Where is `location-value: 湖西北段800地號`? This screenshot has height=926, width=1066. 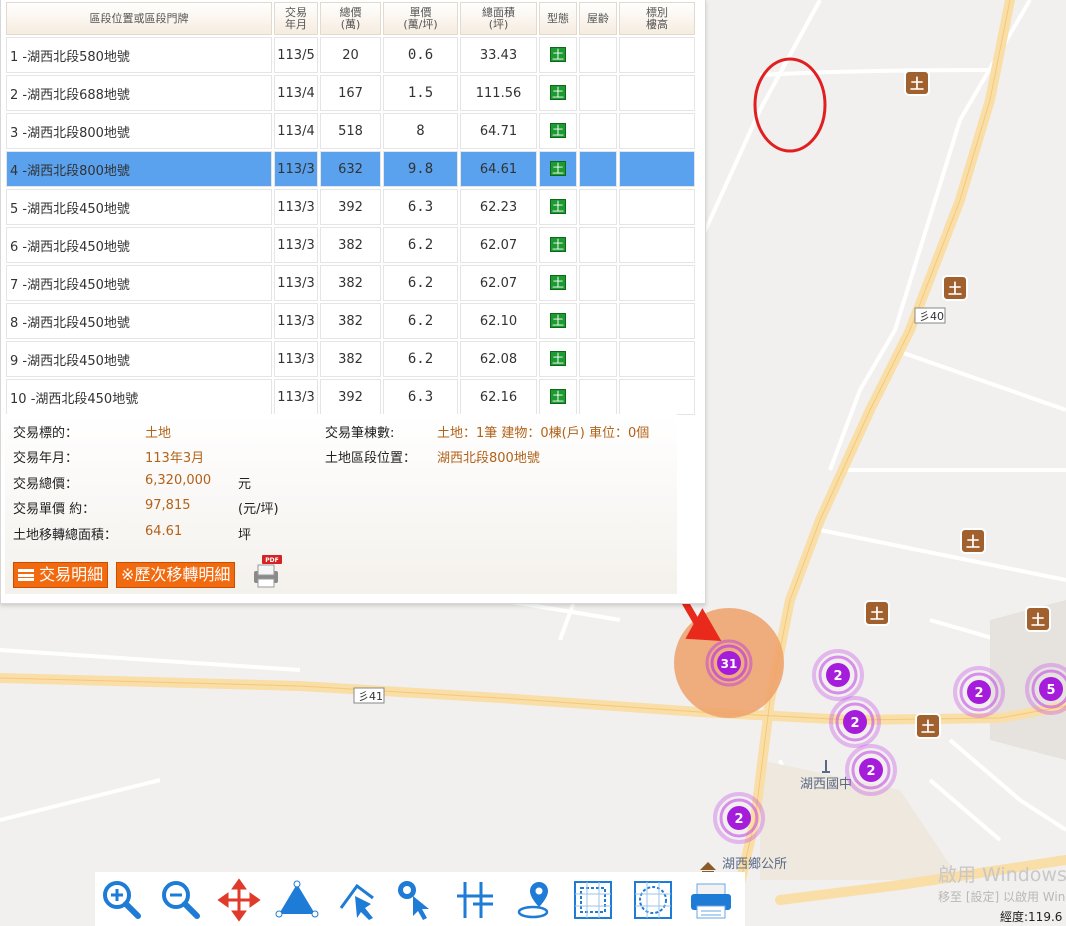
location-value: 湖西北段800地號 is located at coordinates (488, 458).